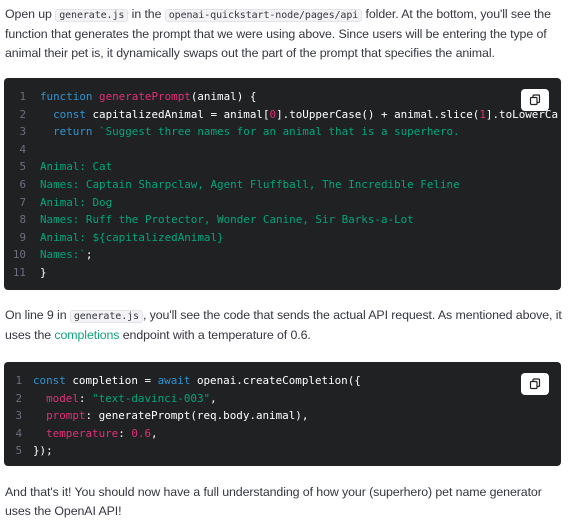  I want to click on code-token: : generatePrompt(req.body.animal),, so click(197, 416).